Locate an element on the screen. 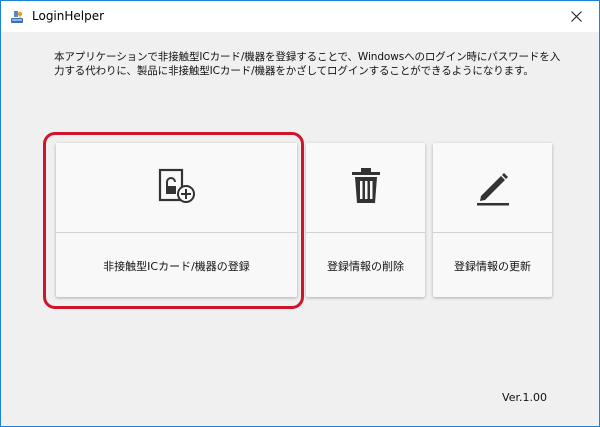  delete-registration-button: 登録情報の削除 is located at coordinates (365, 220).